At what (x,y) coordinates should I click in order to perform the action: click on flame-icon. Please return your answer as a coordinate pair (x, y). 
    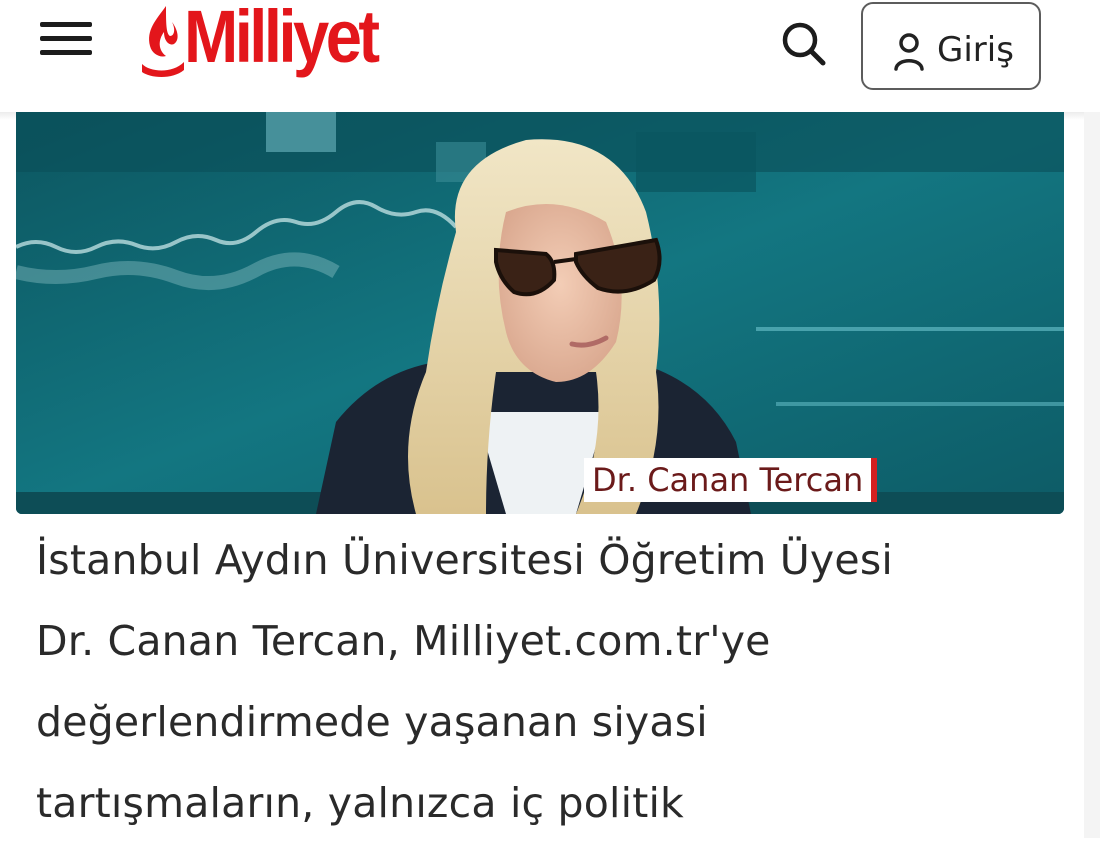
    Looking at the image, I should click on (163, 41).